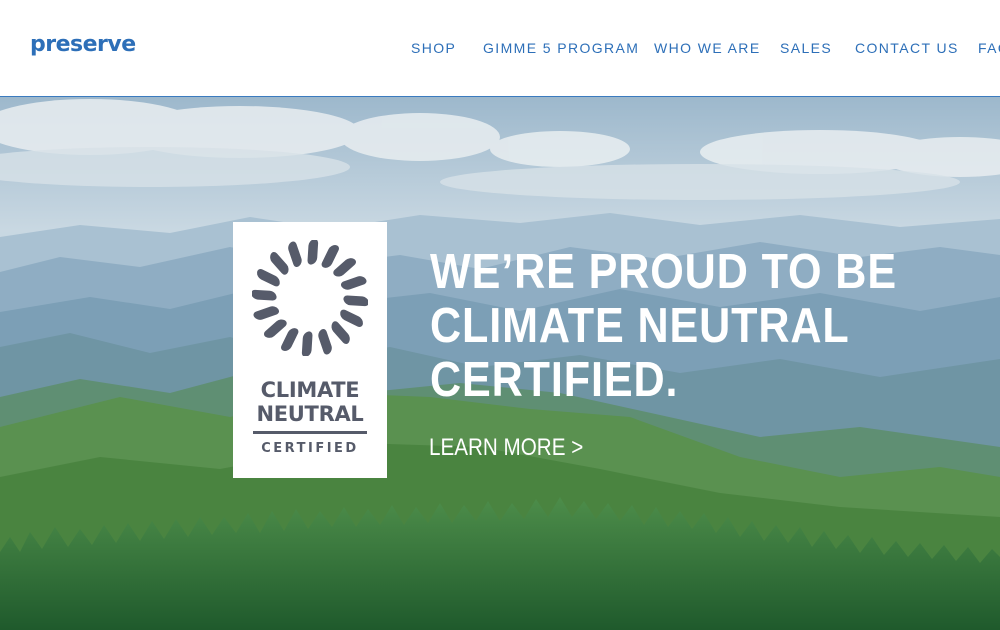 The image size is (1000, 630). Describe the element at coordinates (310, 414) in the screenshot. I see `badge-line-2: NEUTRAL` at that location.